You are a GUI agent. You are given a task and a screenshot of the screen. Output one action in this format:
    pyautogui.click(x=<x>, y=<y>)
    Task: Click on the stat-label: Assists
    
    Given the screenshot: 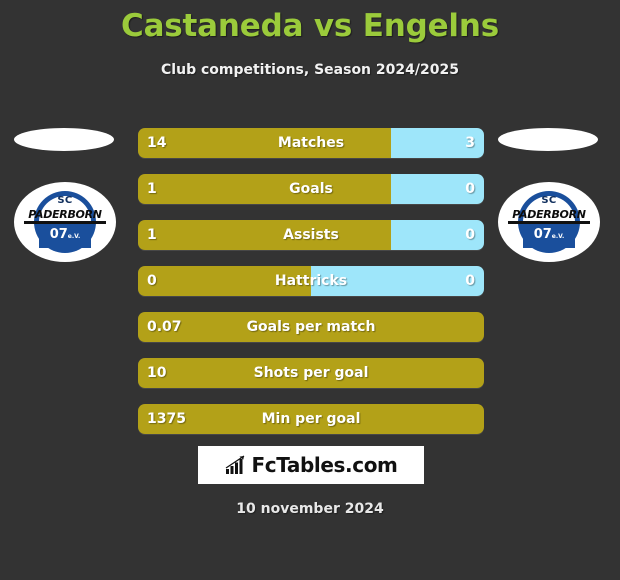 What is the action you would take?
    pyautogui.click(x=311, y=235)
    